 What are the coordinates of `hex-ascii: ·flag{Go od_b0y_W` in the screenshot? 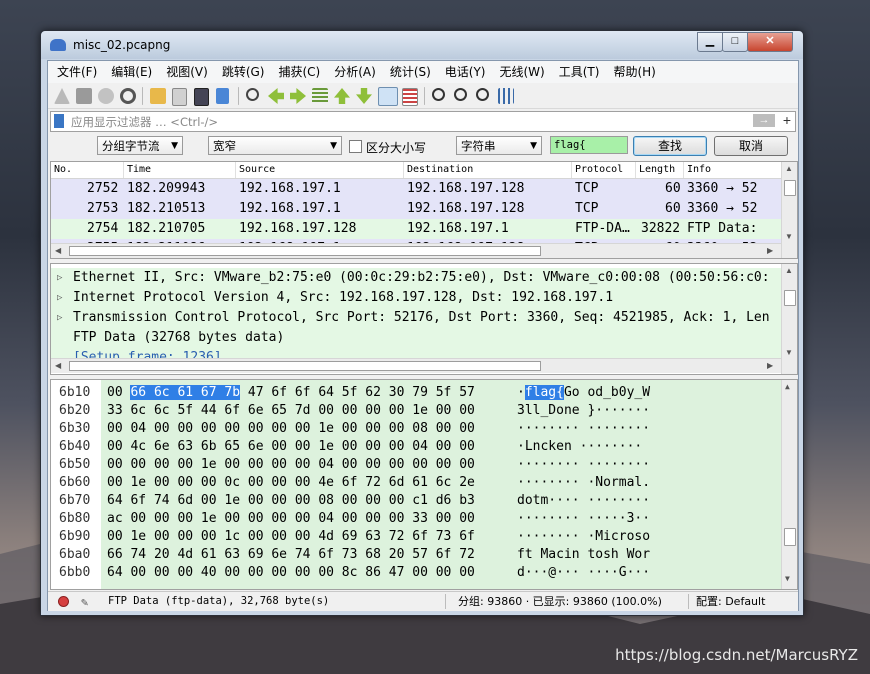 It's located at (583, 393).